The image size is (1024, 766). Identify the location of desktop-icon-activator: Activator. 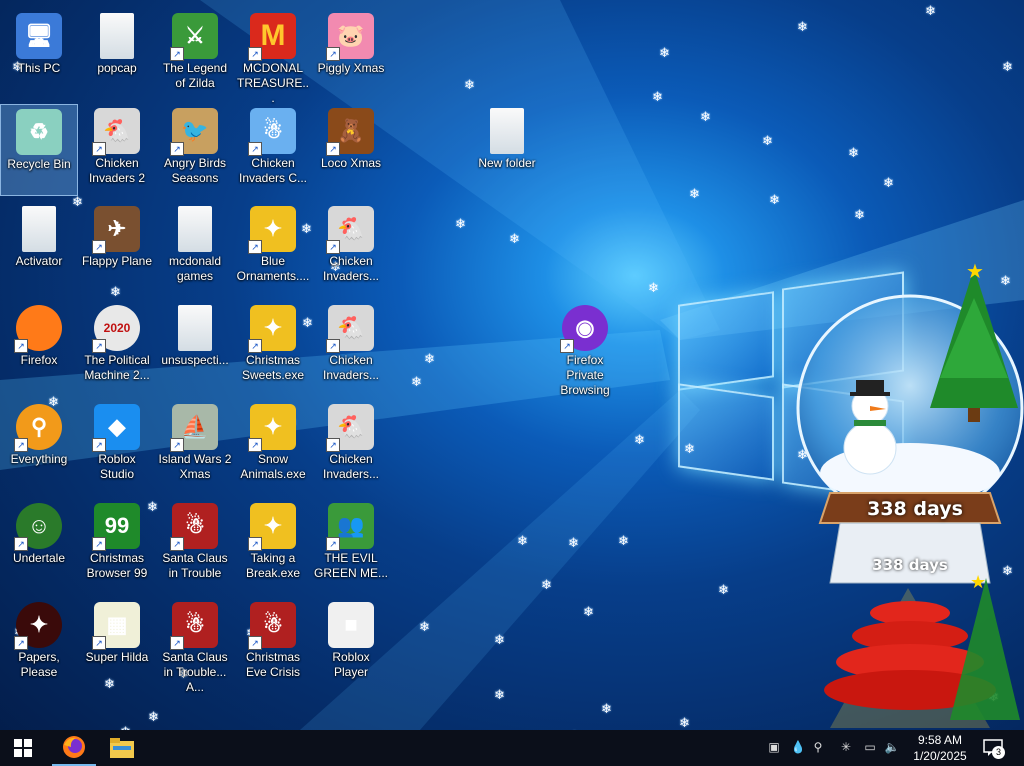
(39, 248).